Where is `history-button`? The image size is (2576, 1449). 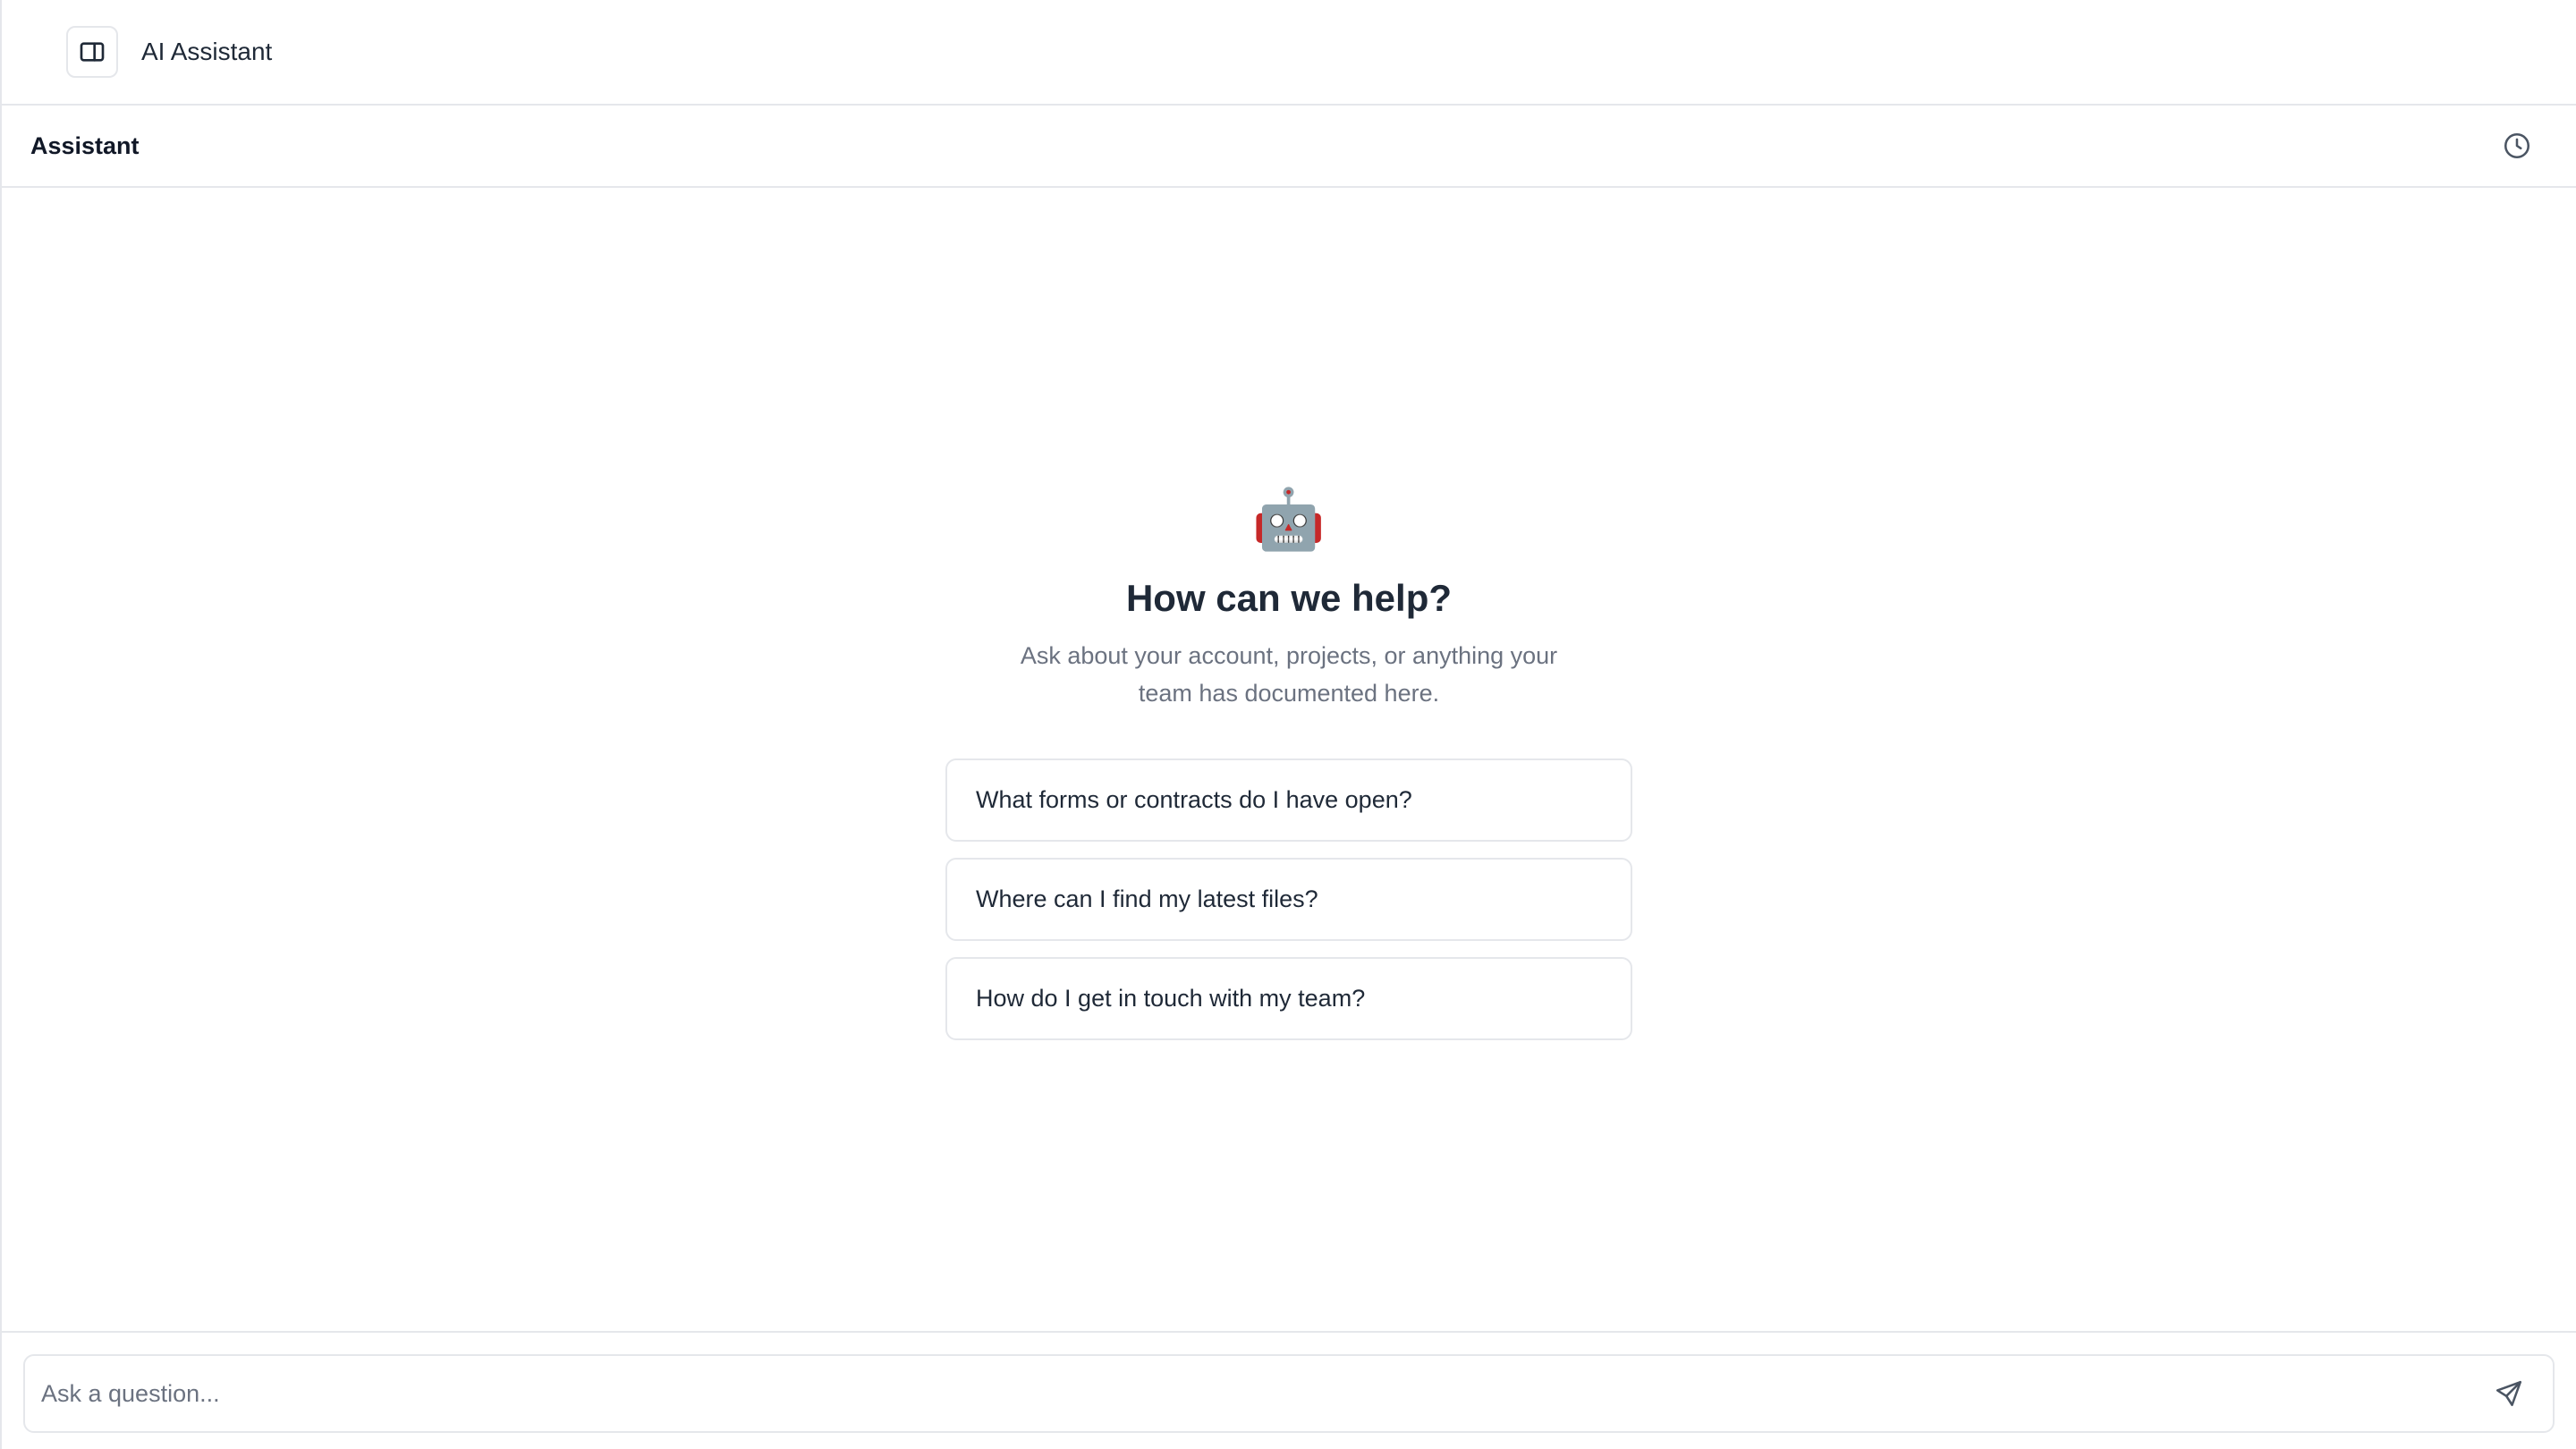 history-button is located at coordinates (2517, 146).